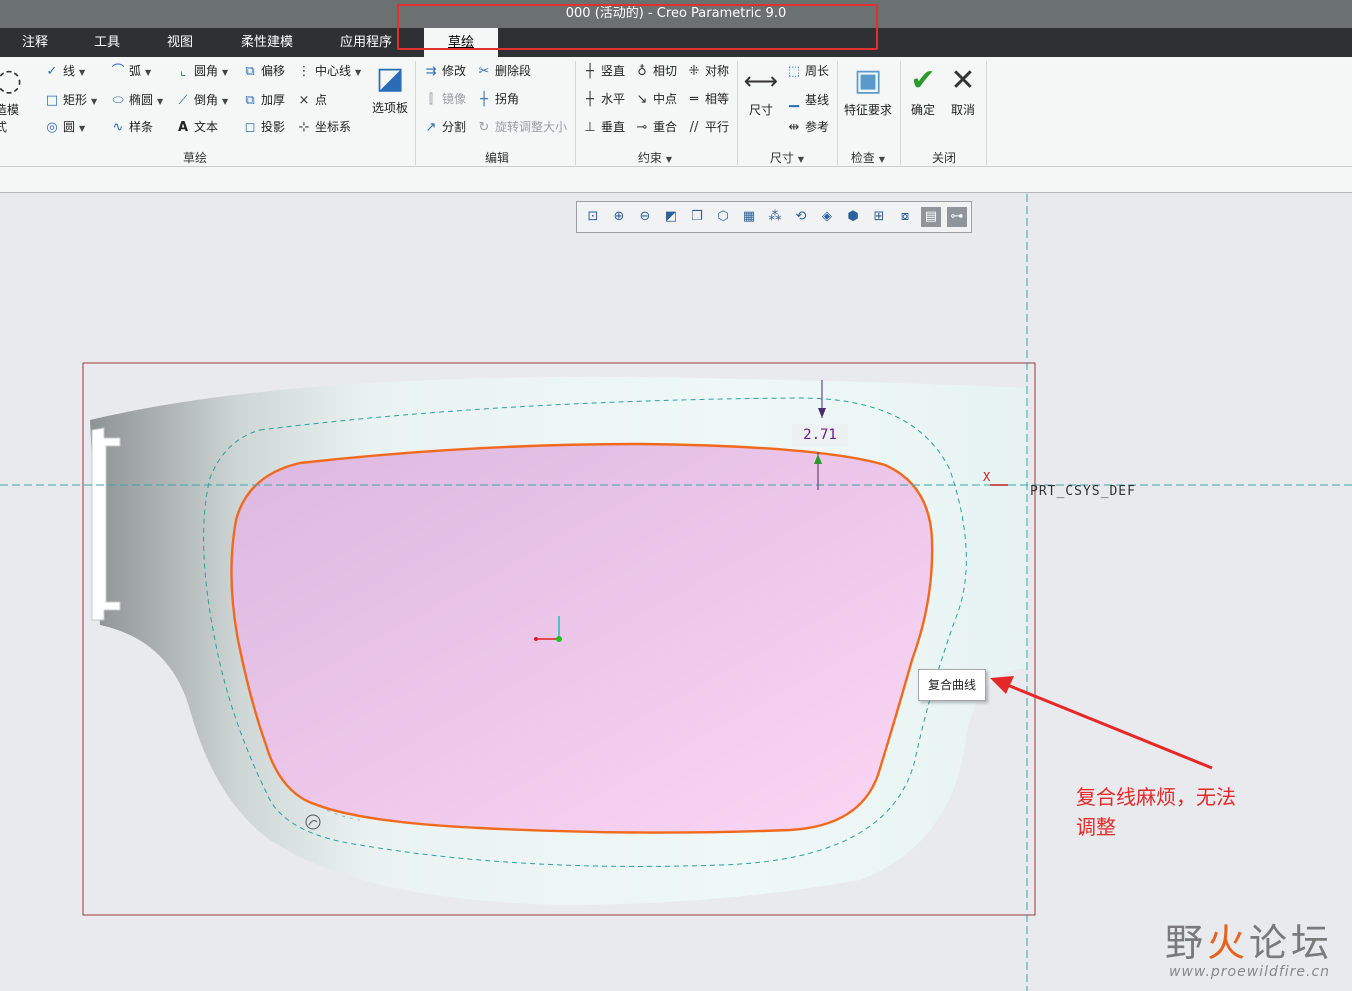  Describe the element at coordinates (671, 217) in the screenshot. I see `repaint-icon: ◩` at that location.